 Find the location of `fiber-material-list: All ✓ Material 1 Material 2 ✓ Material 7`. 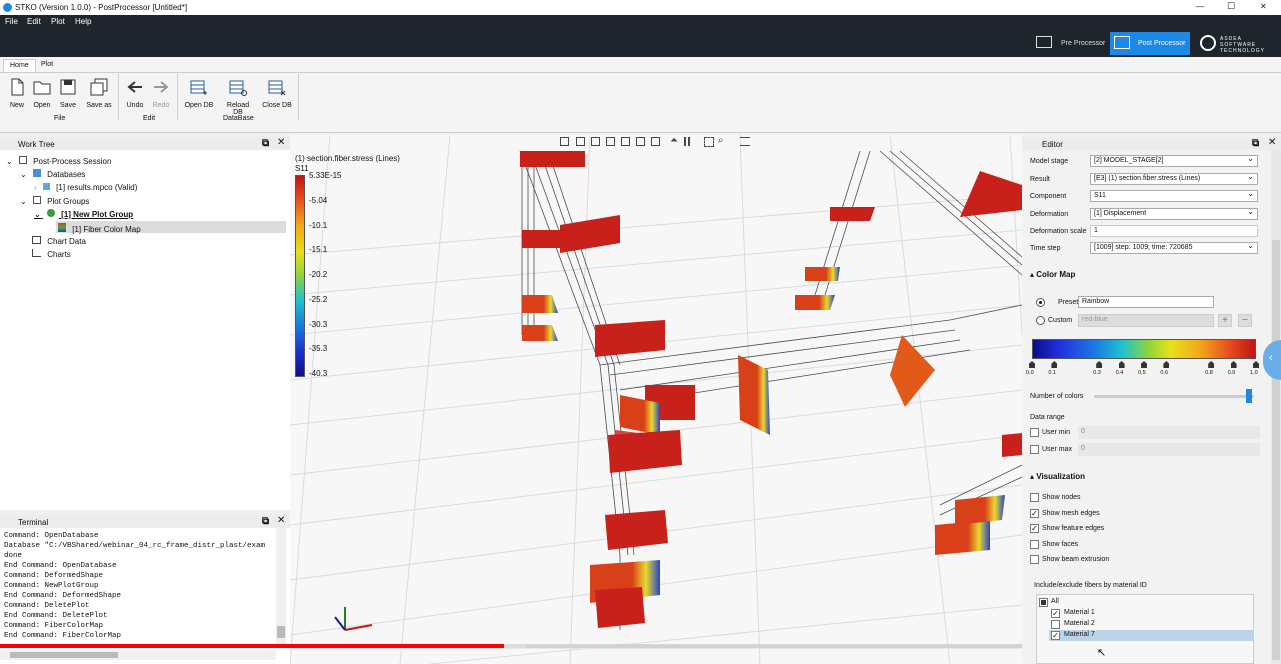

fiber-material-list: All ✓ Material 1 Material 2 ✓ Material 7 is located at coordinates (1145, 629).